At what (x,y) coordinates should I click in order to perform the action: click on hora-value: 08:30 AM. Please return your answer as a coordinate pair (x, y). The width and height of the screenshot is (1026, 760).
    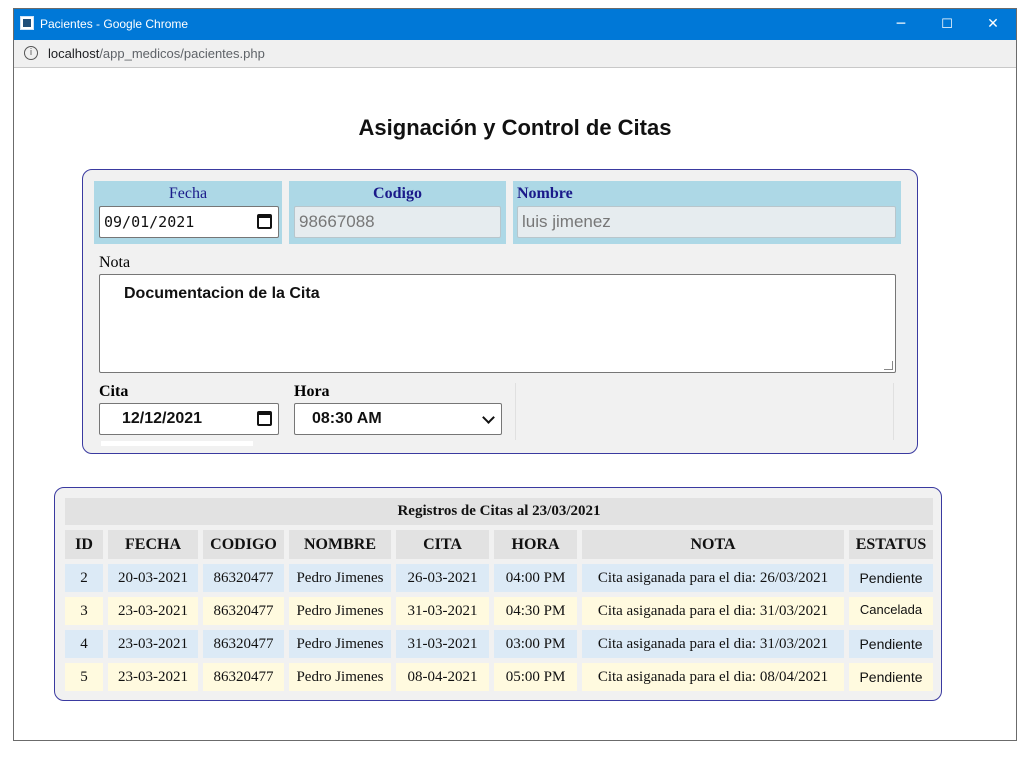
    Looking at the image, I should click on (347, 418).